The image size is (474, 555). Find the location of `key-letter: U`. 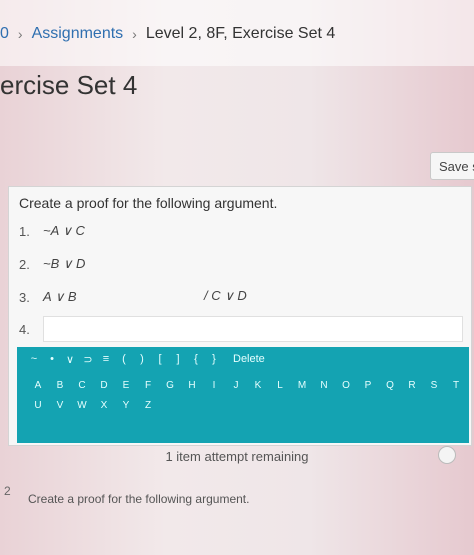

key-letter: U is located at coordinates (38, 405).